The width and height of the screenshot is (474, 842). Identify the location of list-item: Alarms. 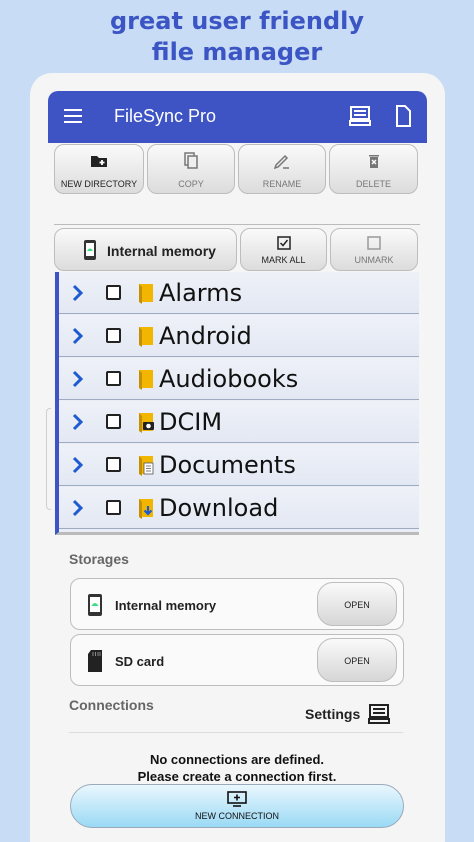
(239, 293).